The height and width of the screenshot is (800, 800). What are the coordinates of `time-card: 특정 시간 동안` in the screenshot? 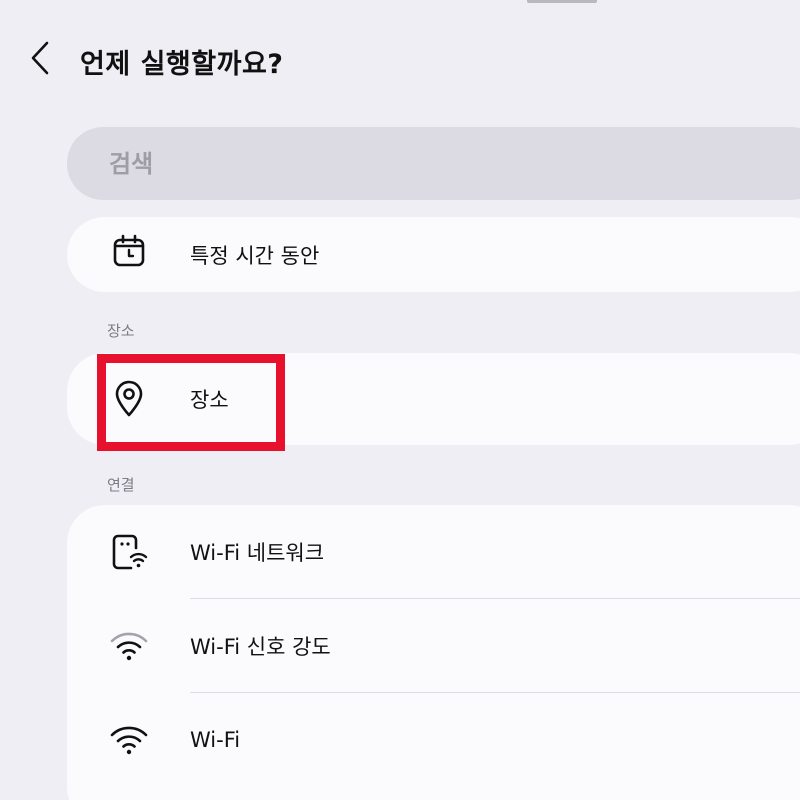 It's located at (433, 254).